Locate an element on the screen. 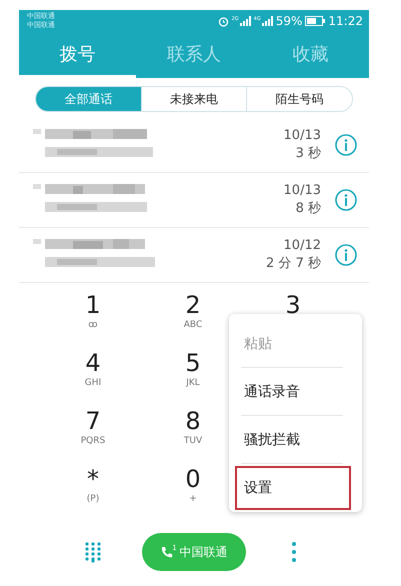 The image size is (401, 586). call-date: 10/12 is located at coordinates (302, 246).